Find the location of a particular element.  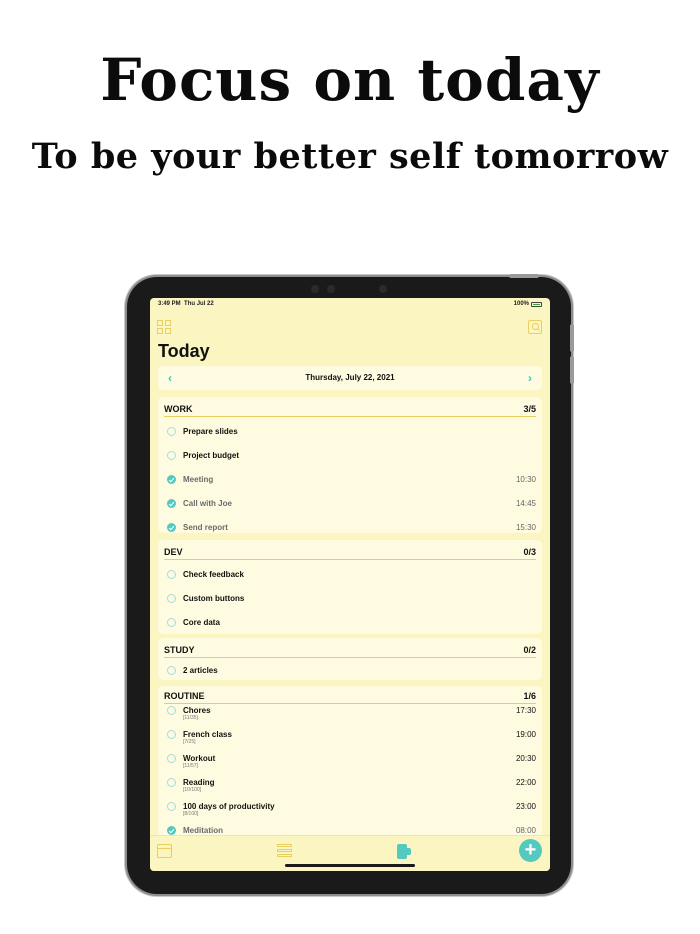

list-icon is located at coordinates (284, 851).